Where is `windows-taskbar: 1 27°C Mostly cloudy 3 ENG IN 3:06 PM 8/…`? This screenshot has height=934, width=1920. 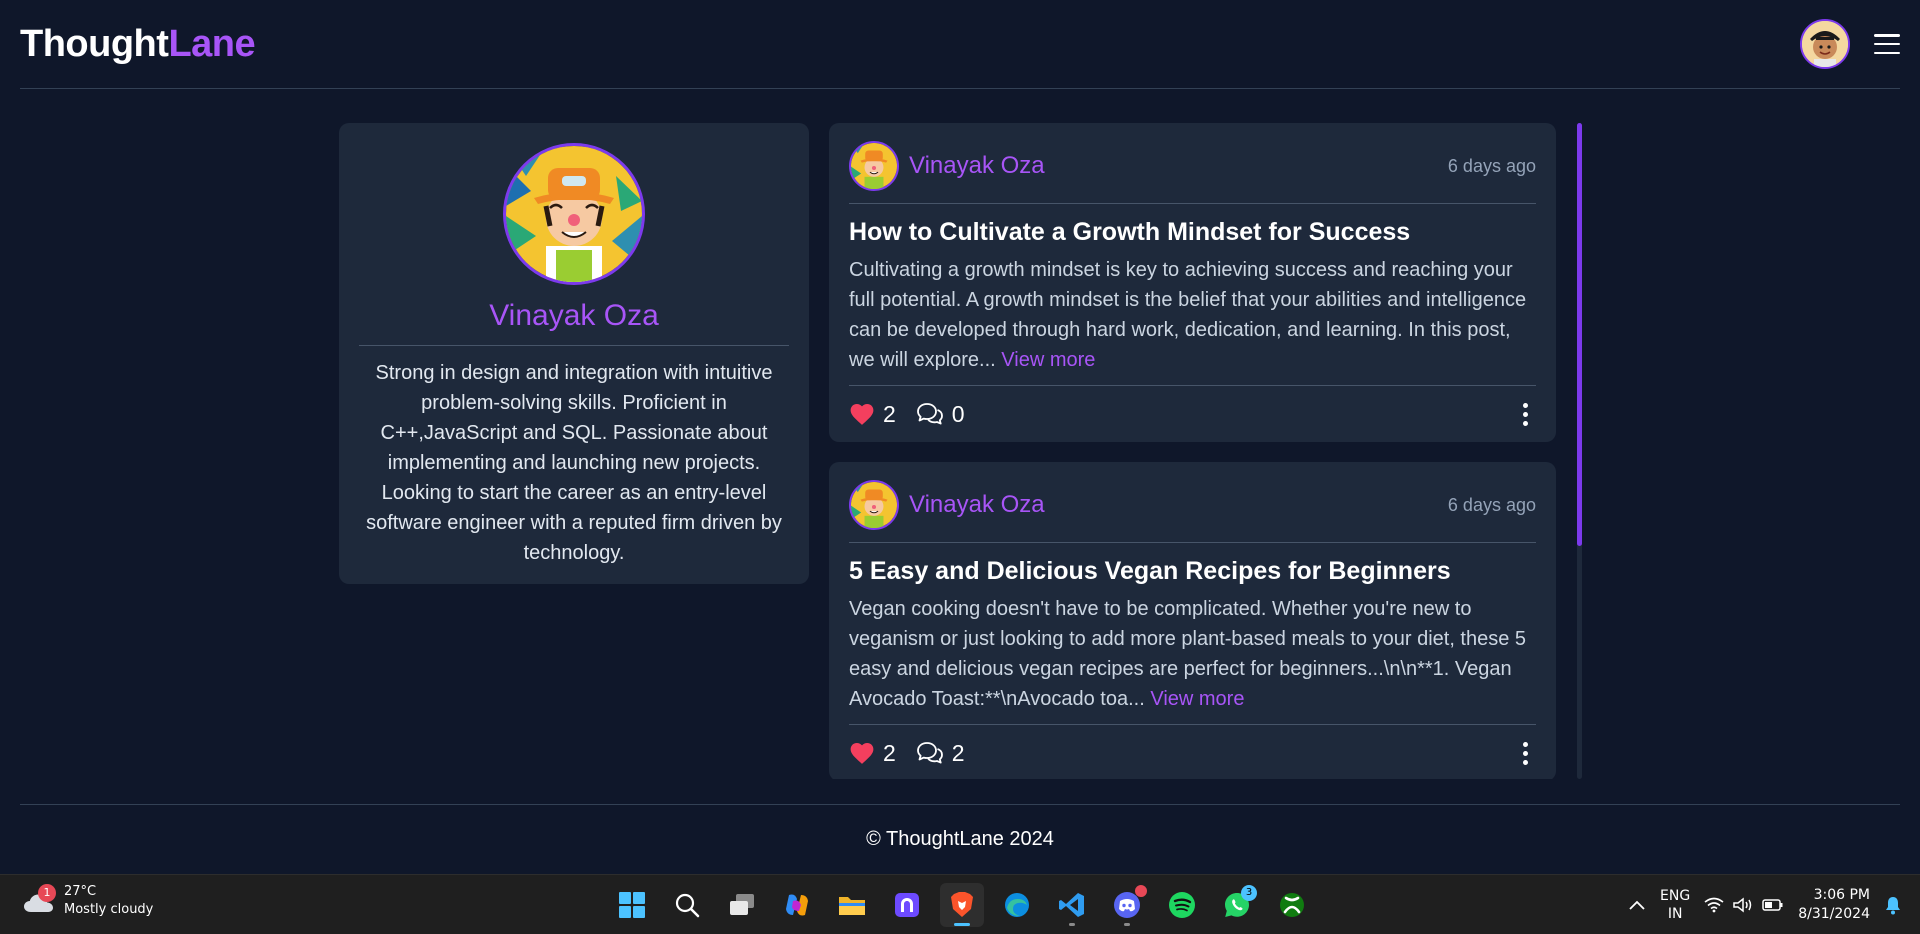 windows-taskbar: 1 27°C Mostly cloudy 3 ENG IN 3:06 PM 8/… is located at coordinates (960, 904).